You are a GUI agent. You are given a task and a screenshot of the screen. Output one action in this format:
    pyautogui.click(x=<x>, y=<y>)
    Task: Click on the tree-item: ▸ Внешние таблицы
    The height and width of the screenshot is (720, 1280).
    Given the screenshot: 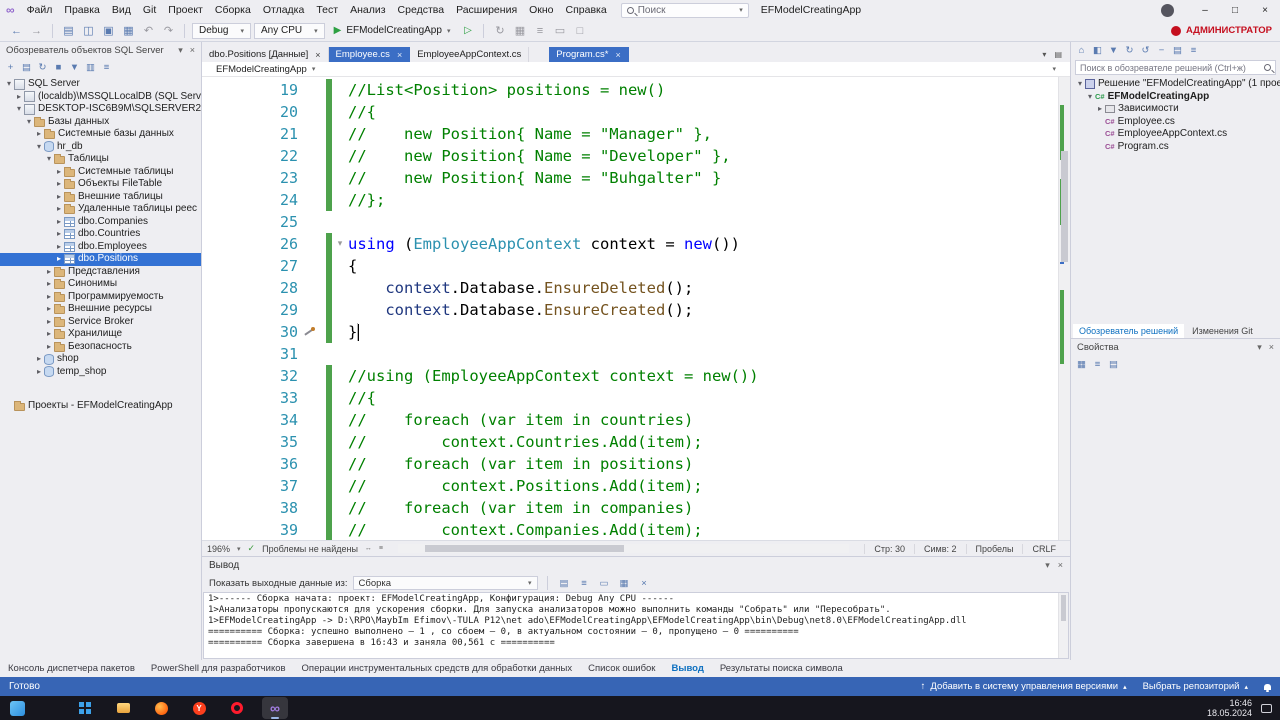 What is the action you would take?
    pyautogui.click(x=100, y=197)
    